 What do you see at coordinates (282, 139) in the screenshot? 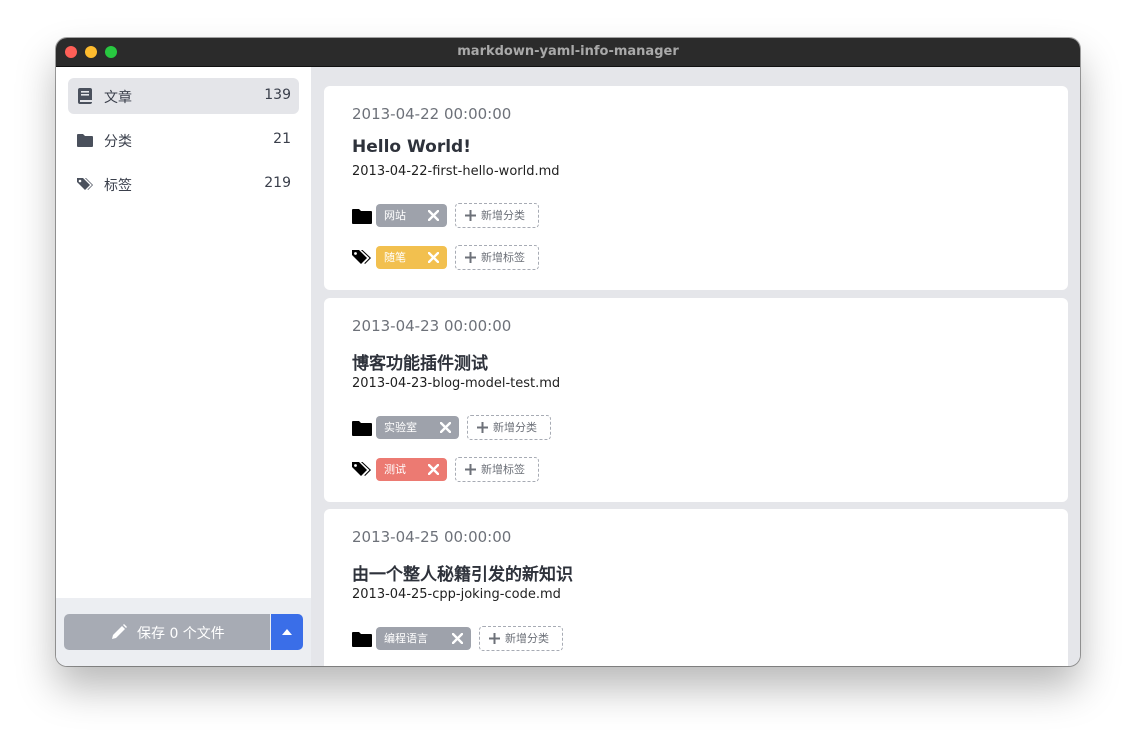
I see `sidebar-item-count: 21` at bounding box center [282, 139].